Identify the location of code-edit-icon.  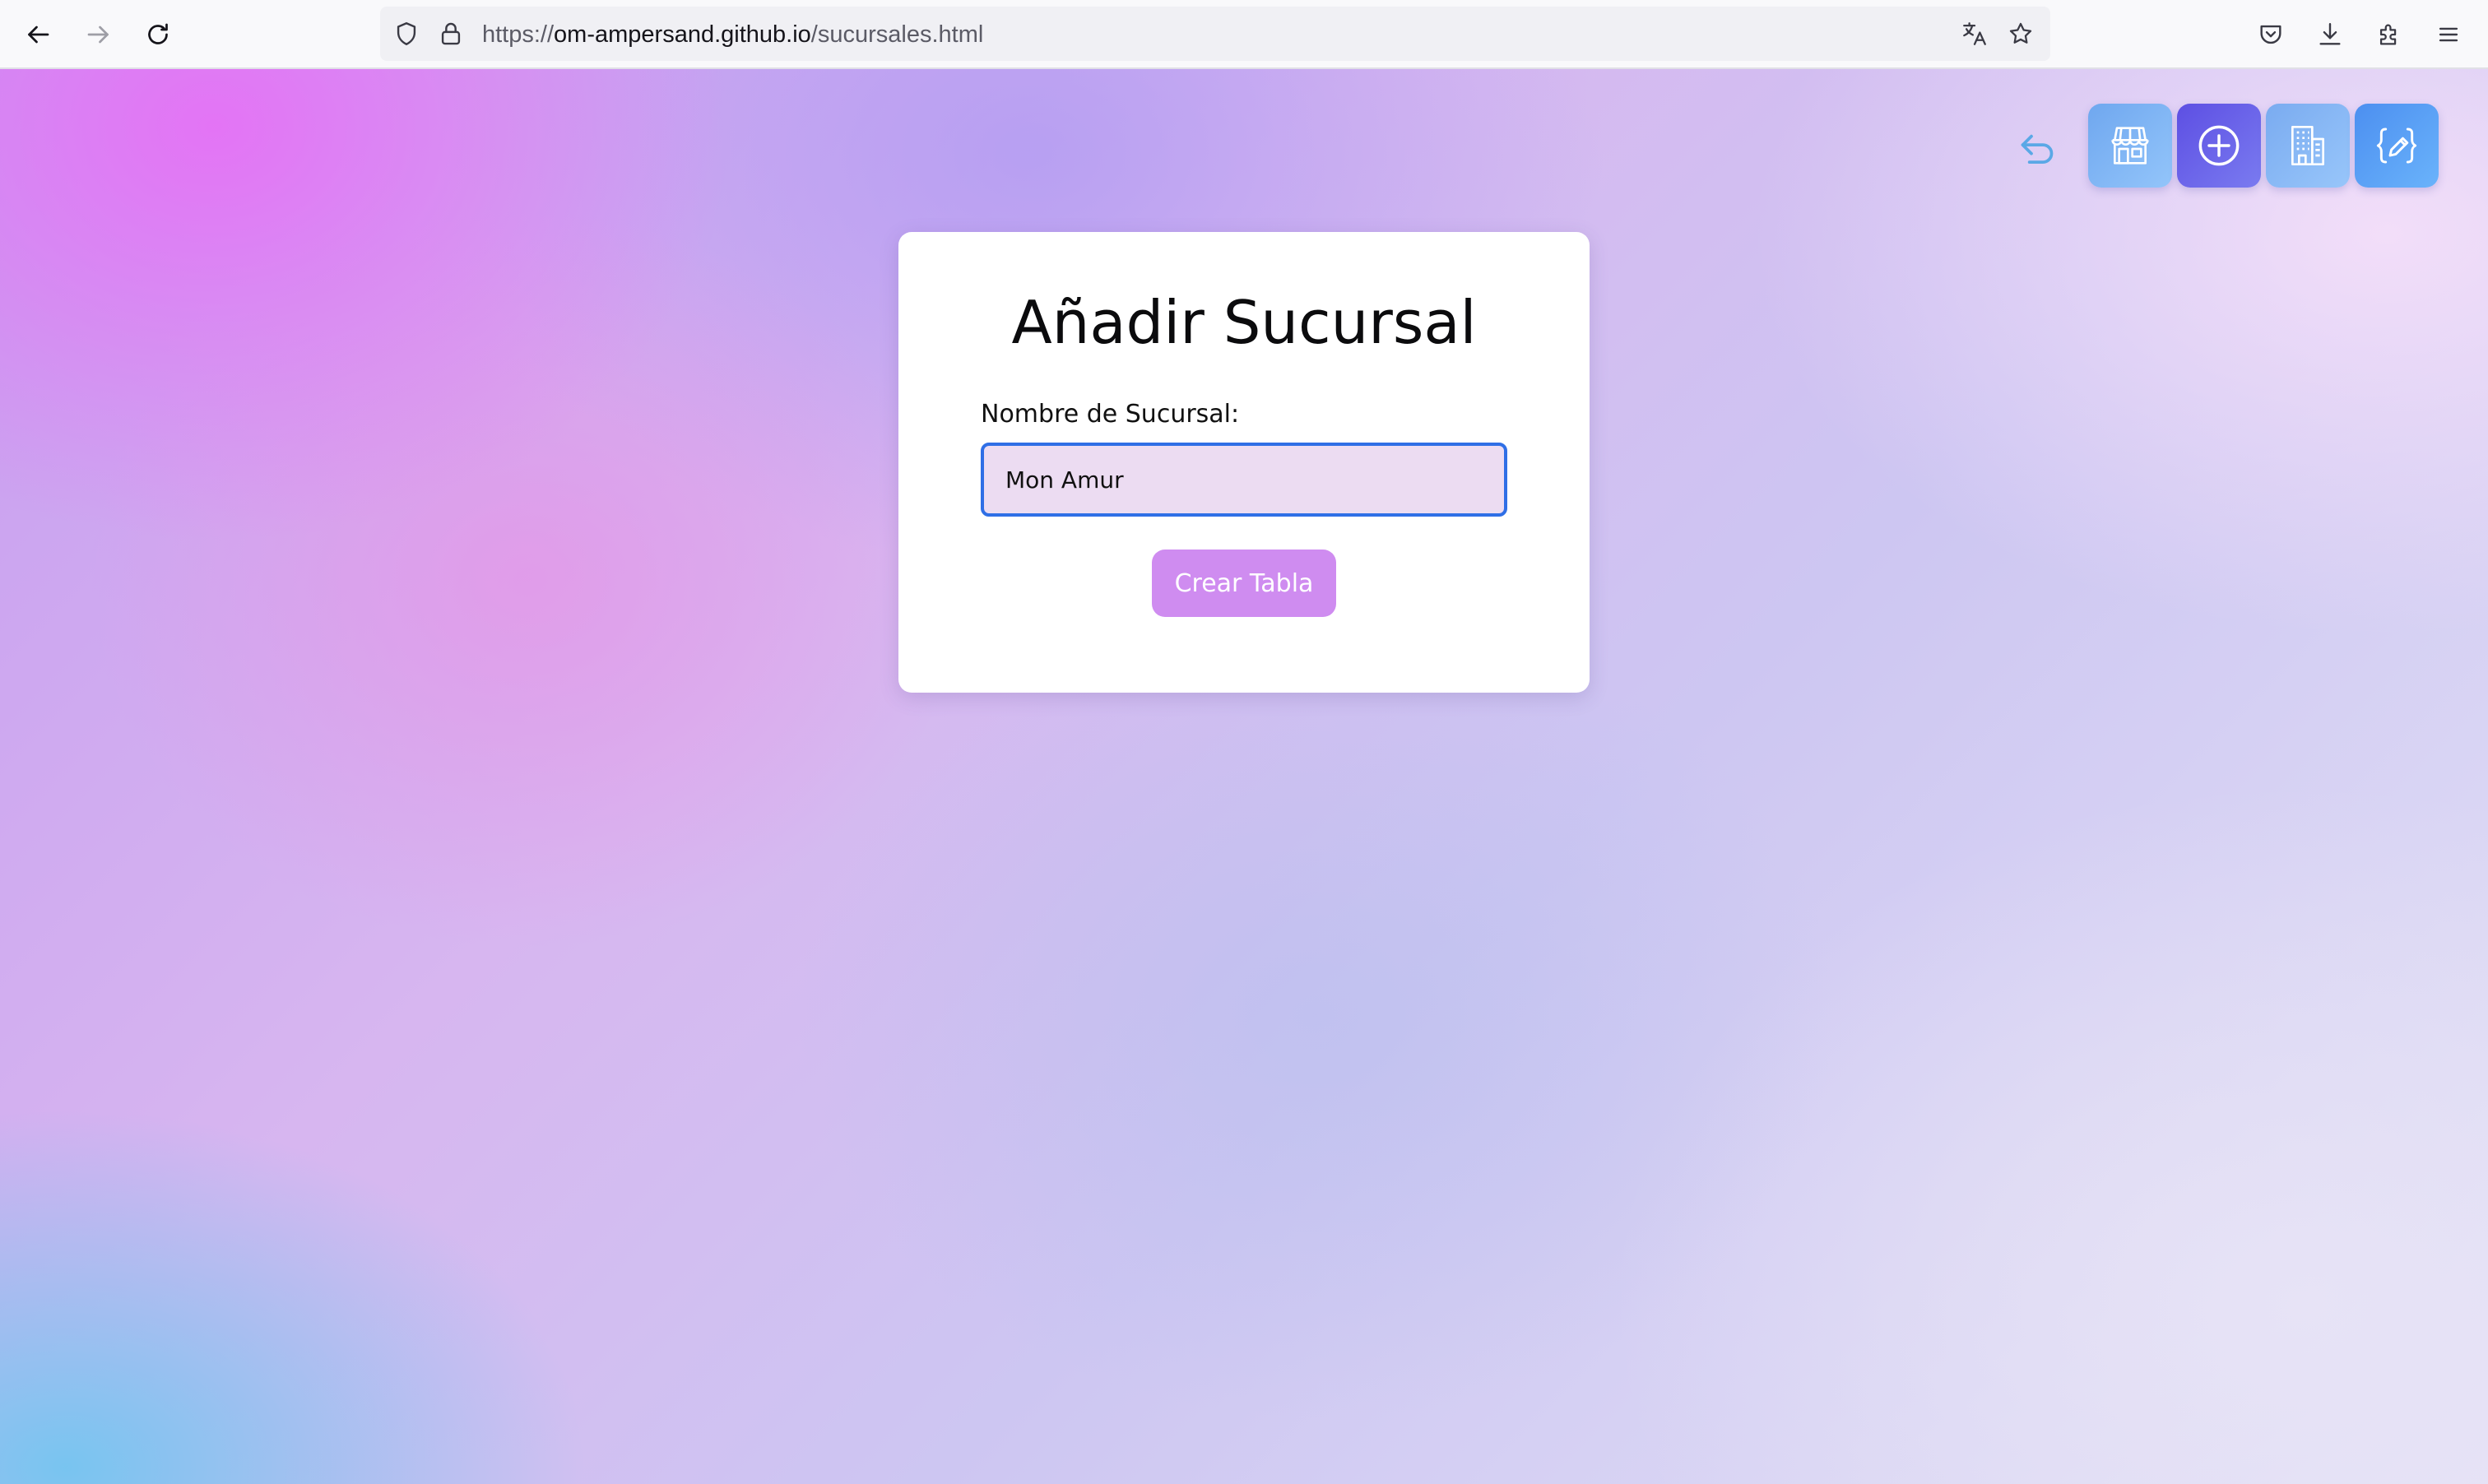
(2396, 146).